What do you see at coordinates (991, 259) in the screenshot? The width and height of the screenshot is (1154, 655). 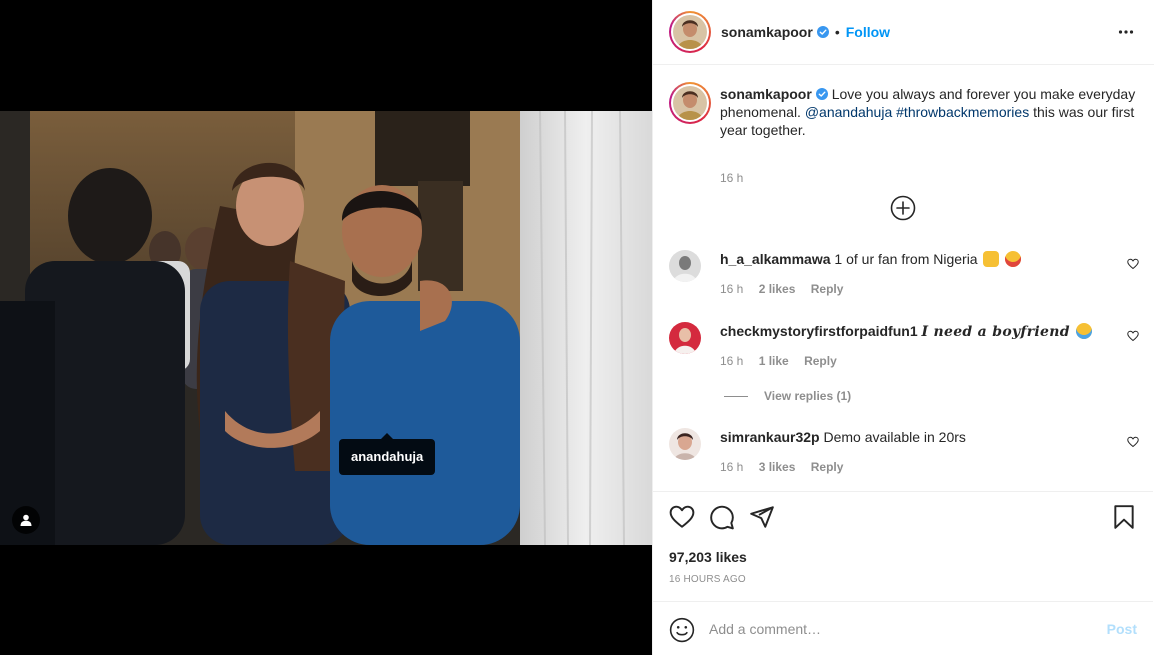 I see `emoji-praying-icon` at bounding box center [991, 259].